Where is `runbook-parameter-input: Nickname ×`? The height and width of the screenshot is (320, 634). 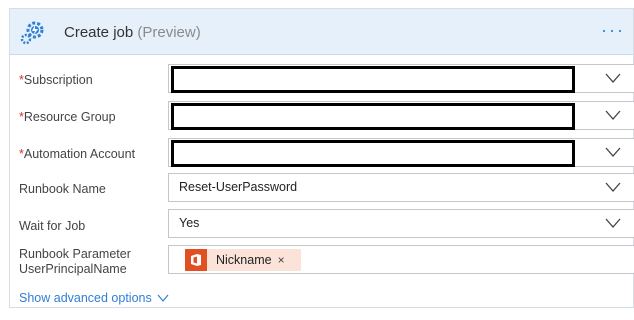 runbook-parameter-input: Nickname × is located at coordinates (401, 259).